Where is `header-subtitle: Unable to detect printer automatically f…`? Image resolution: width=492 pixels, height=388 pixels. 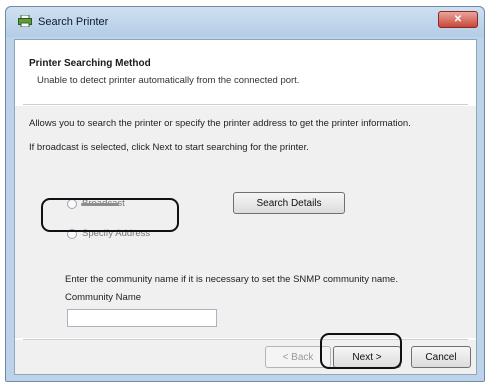 header-subtitle: Unable to detect printer automatically f… is located at coordinates (168, 80).